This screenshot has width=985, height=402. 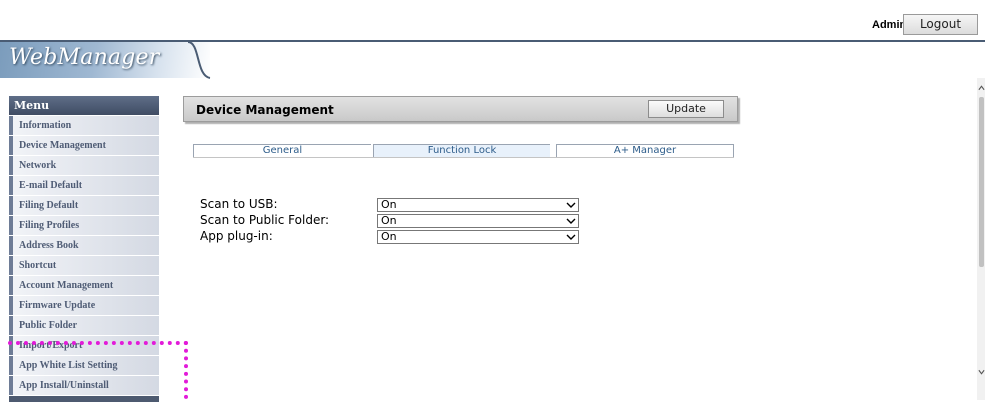 I want to click on app-plug-in-value: On, so click(x=389, y=236).